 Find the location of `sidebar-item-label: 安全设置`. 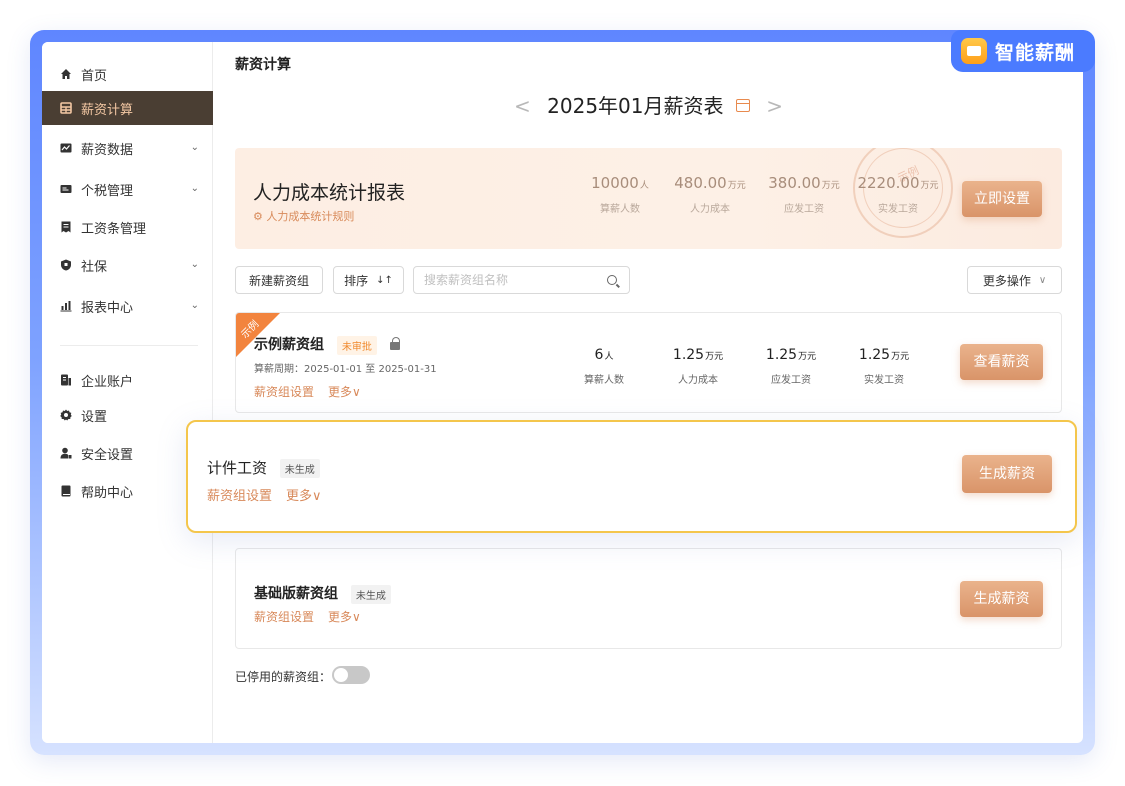

sidebar-item-label: 安全设置 is located at coordinates (107, 455).